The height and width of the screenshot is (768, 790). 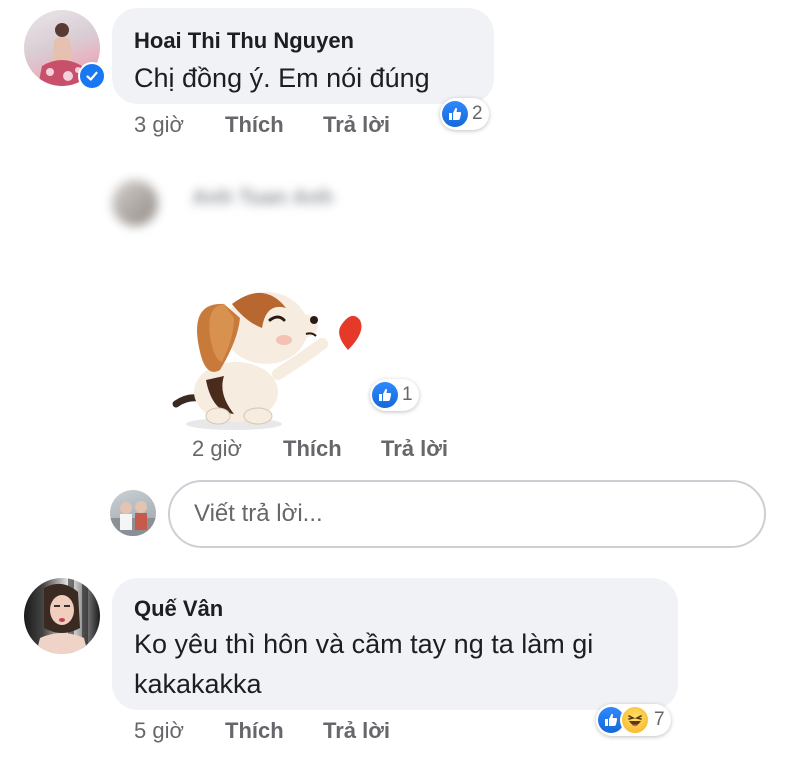 I want to click on reaction-count: 1, so click(x=407, y=394).